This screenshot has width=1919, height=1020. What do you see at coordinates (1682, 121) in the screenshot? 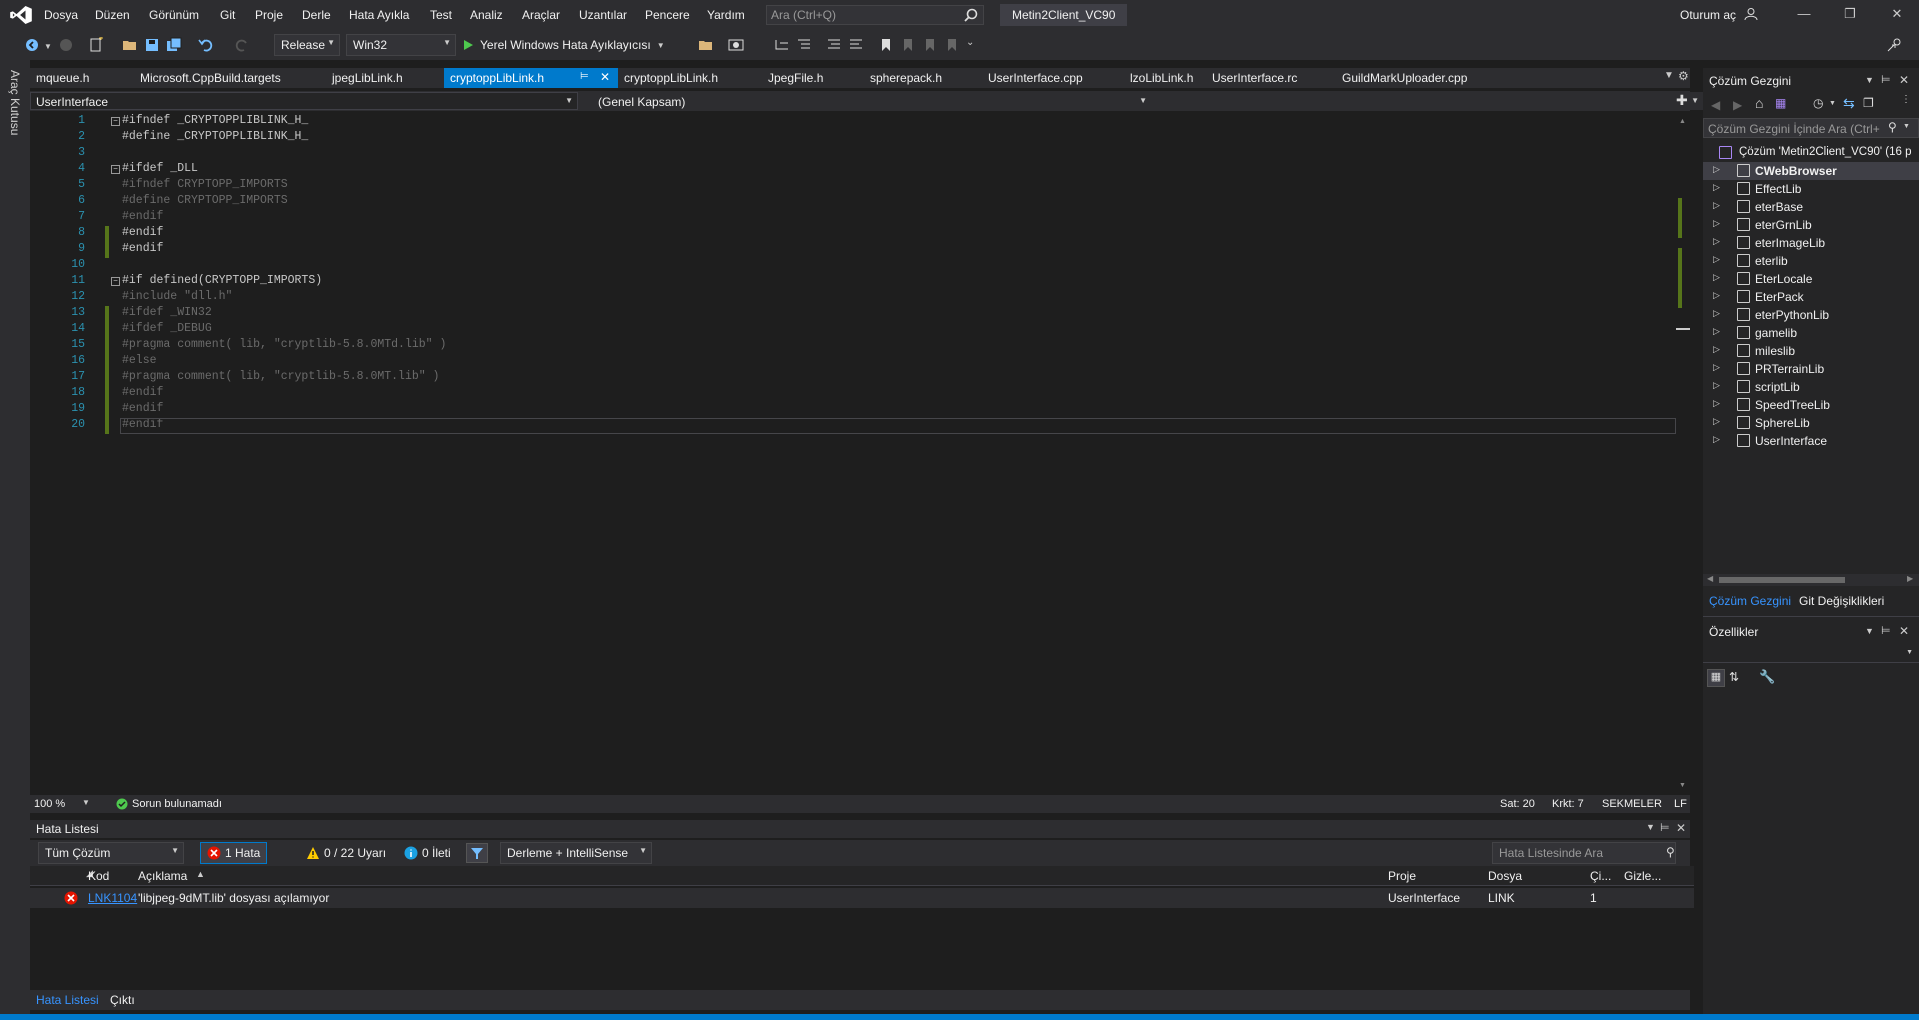
I see `scroll-up-icon: ▲` at bounding box center [1682, 121].